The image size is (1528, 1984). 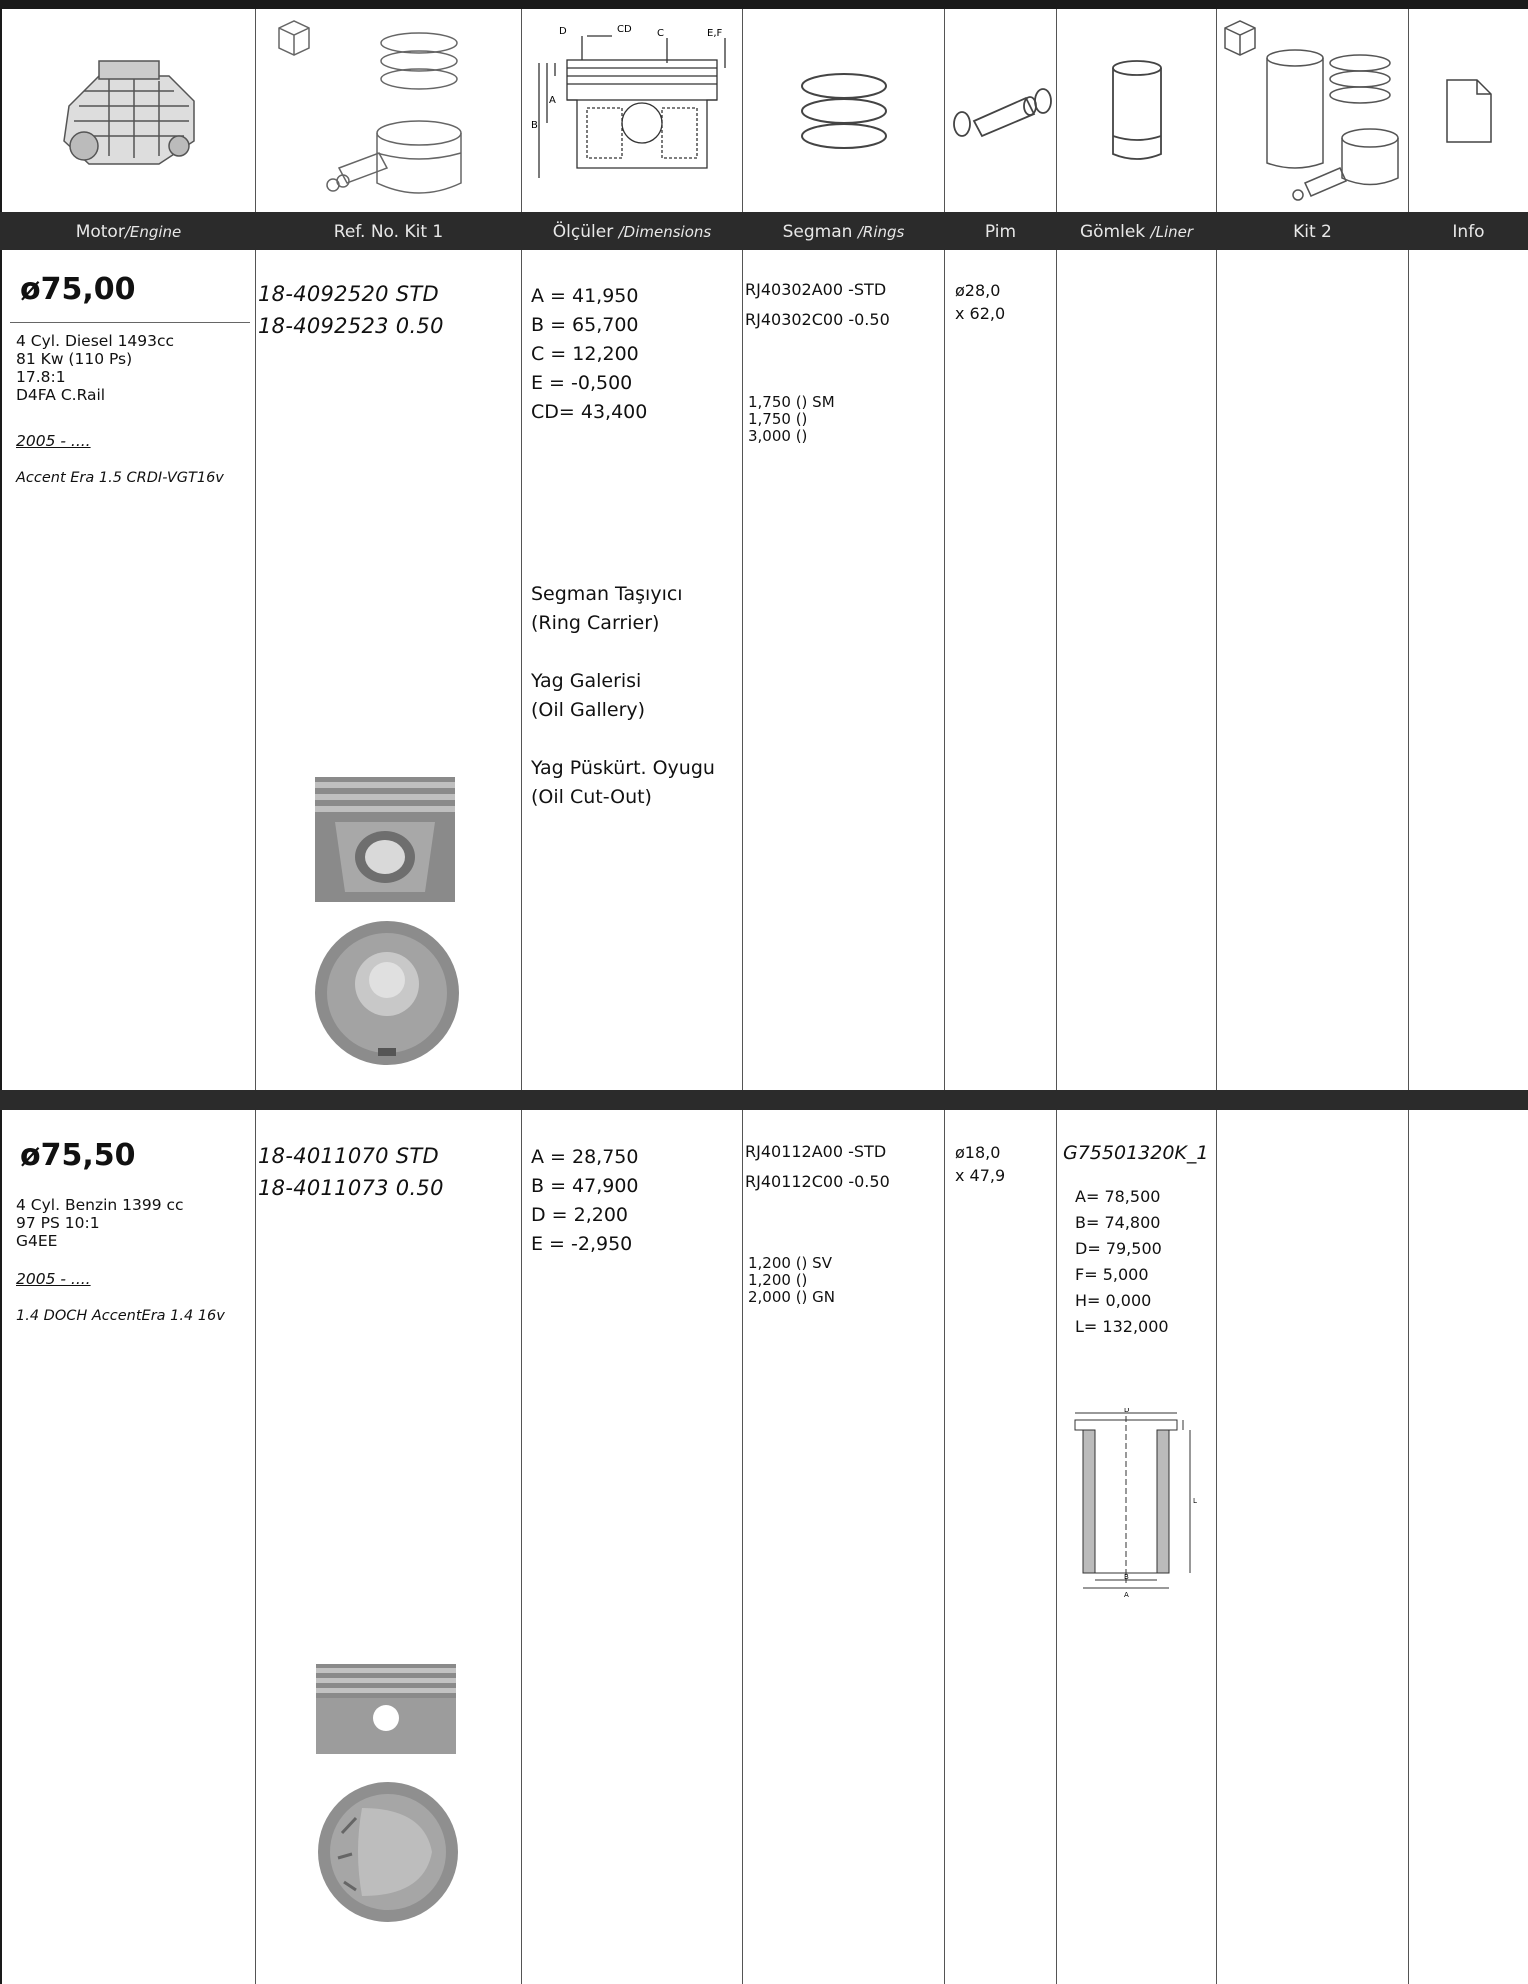 I want to click on column-header-pin: Pim, so click(x=1000, y=232).